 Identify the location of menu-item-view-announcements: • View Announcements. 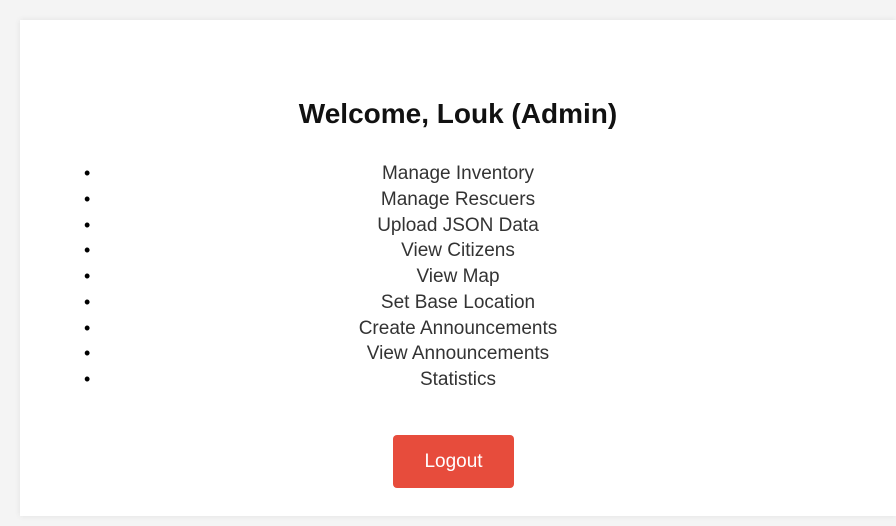
(458, 354).